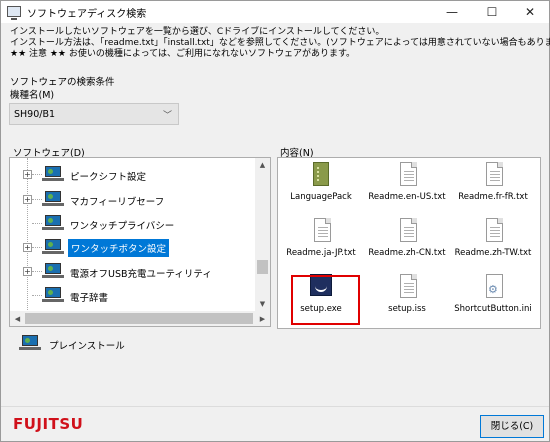 This screenshot has height=442, width=550. I want to click on tree-item-label: ワンタッチプライバシー, so click(122, 226).